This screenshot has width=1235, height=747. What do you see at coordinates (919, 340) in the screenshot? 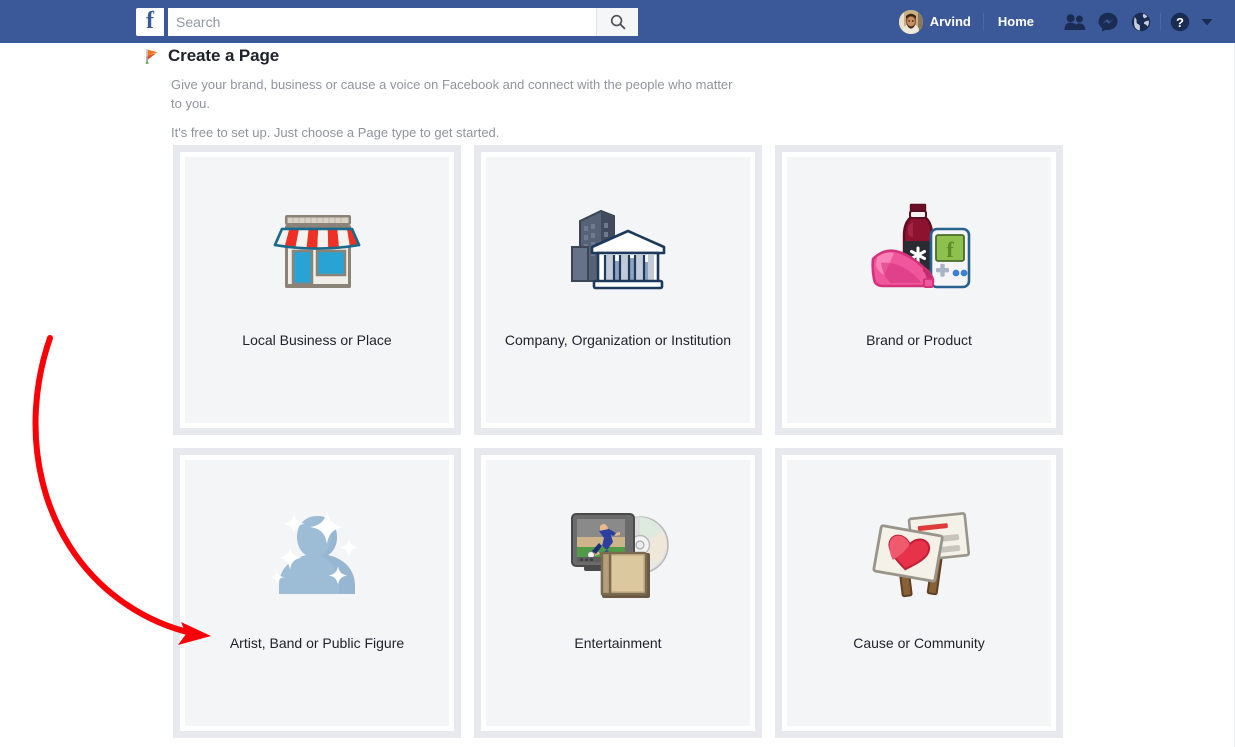
I see `card-label: Brand or Product` at bounding box center [919, 340].